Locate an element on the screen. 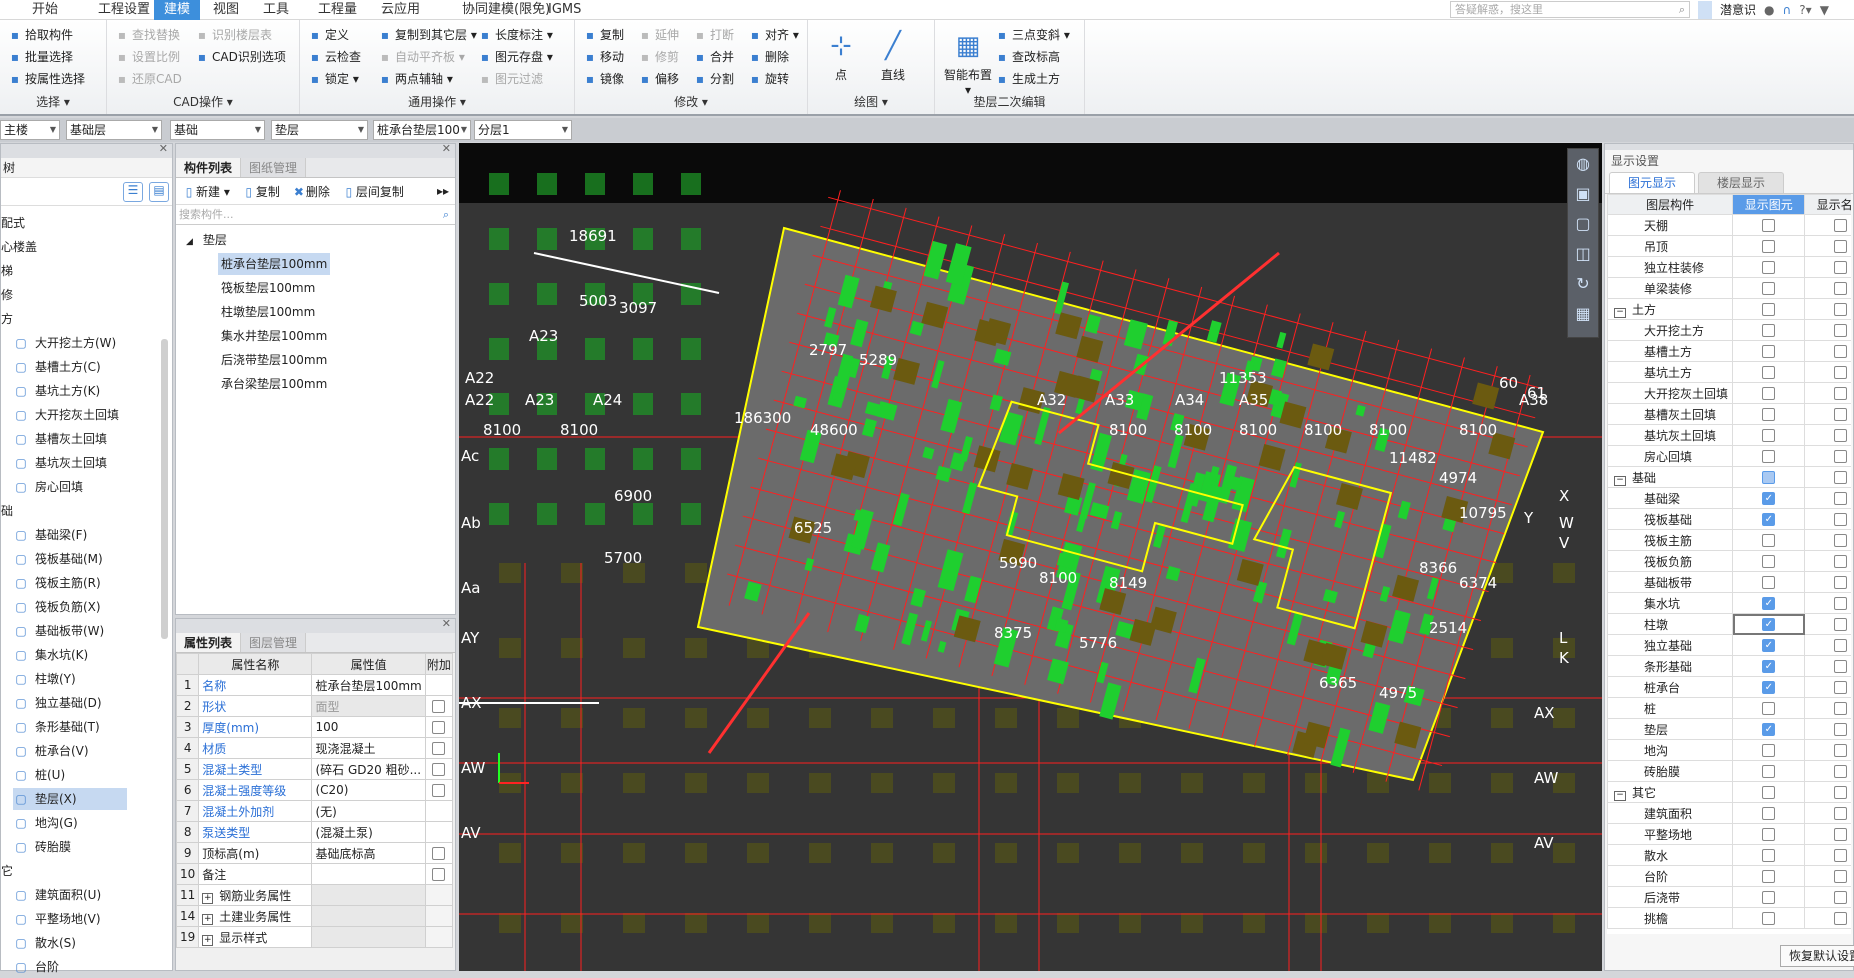 This screenshot has height=978, width=1854. nav-item: ▢ 平整场地(V) is located at coordinates (56, 919).